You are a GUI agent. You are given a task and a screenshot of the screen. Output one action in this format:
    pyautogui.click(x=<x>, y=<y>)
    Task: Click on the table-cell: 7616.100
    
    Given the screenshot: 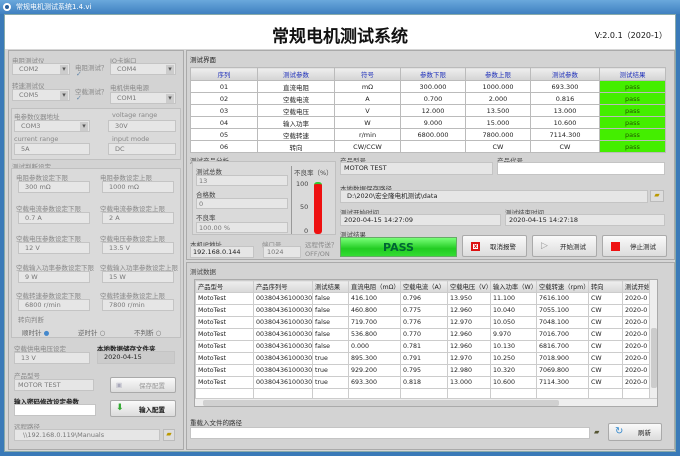 What is the action you would take?
    pyautogui.click(x=562, y=298)
    